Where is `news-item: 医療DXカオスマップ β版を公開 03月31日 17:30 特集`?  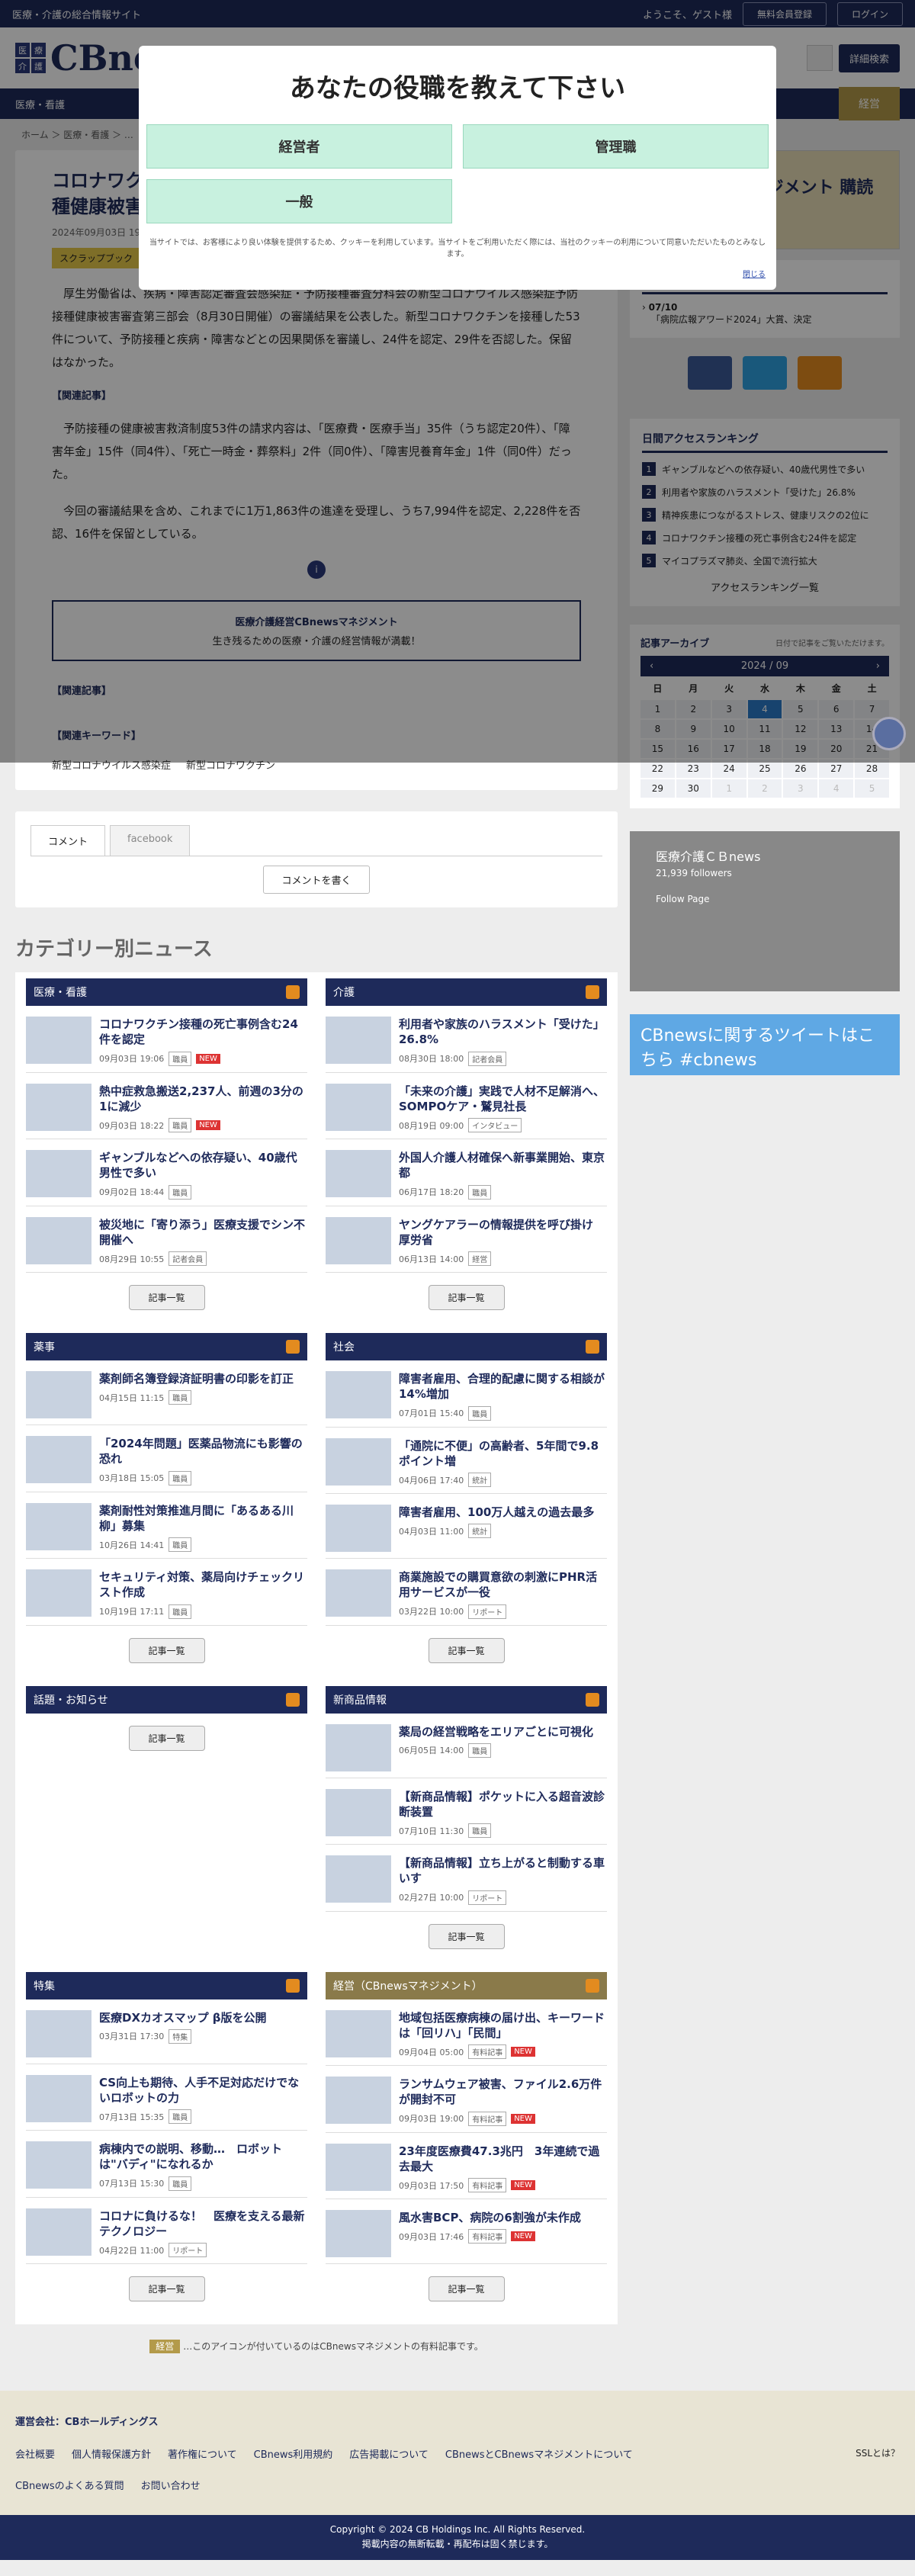
news-item: 医療DXカオスマップ β版を公開 03月31日 17:30 特集 is located at coordinates (166, 2031).